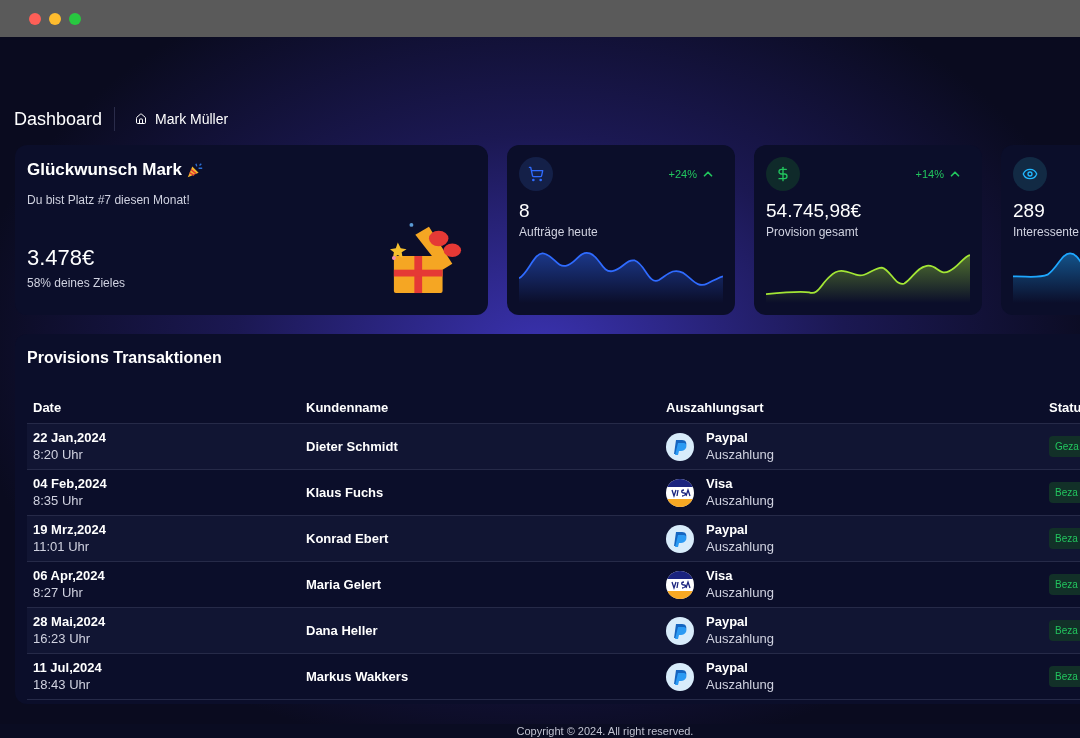 The height and width of the screenshot is (738, 1080). Describe the element at coordinates (1030, 174) in the screenshot. I see `eye-icon` at that location.